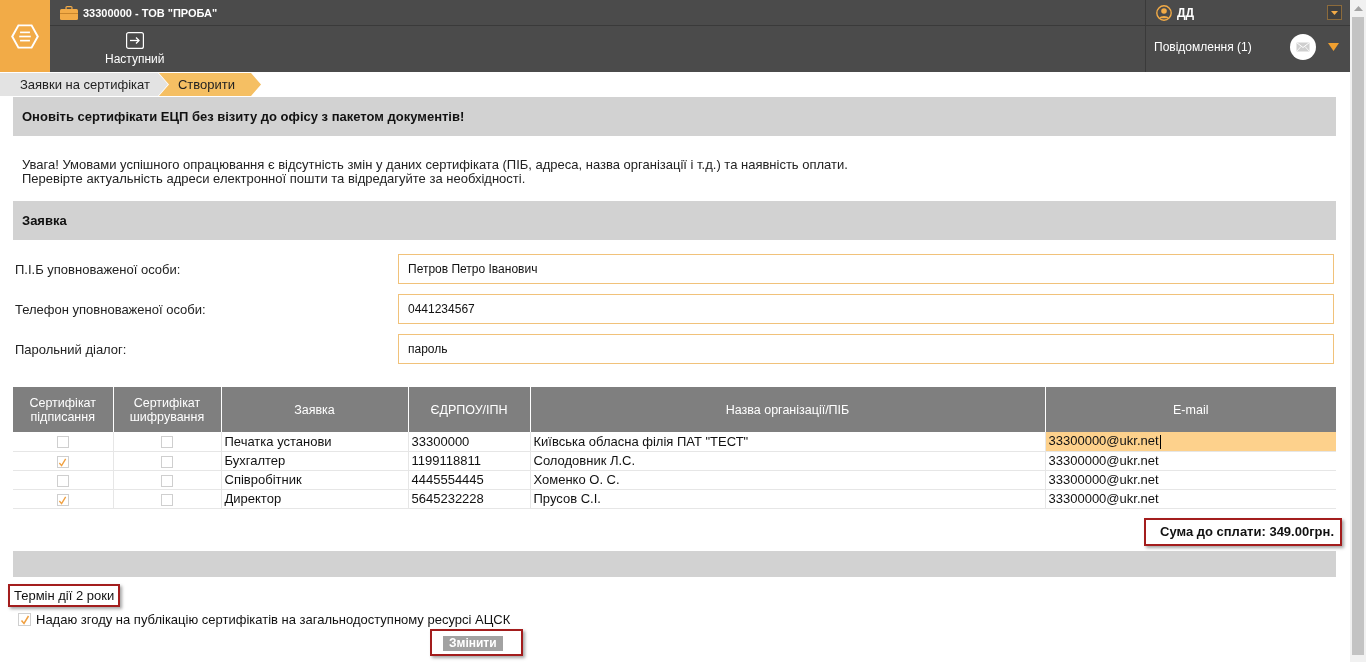  Describe the element at coordinates (469, 498) in the screenshot. I see `table-cell: 5645232228` at that location.